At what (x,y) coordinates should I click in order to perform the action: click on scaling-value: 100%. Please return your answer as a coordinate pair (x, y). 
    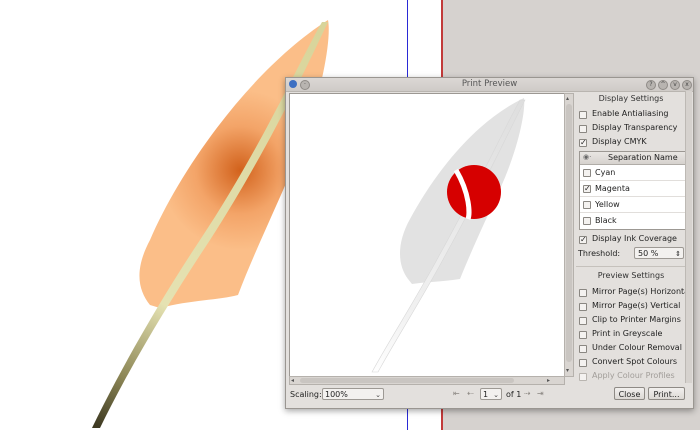
    Looking at the image, I should click on (336, 394).